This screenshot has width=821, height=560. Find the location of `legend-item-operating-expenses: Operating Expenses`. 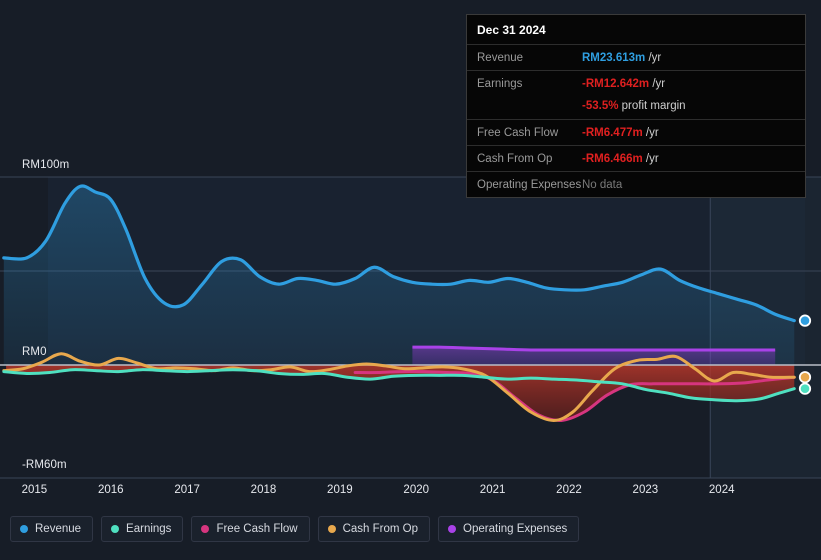

legend-item-operating-expenses: Operating Expenses is located at coordinates (509, 529).